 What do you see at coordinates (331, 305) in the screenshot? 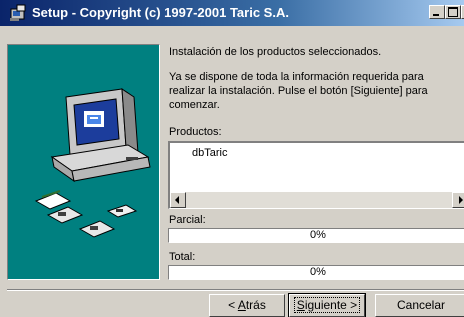
I see `next-label-rest: iguiente >` at bounding box center [331, 305].